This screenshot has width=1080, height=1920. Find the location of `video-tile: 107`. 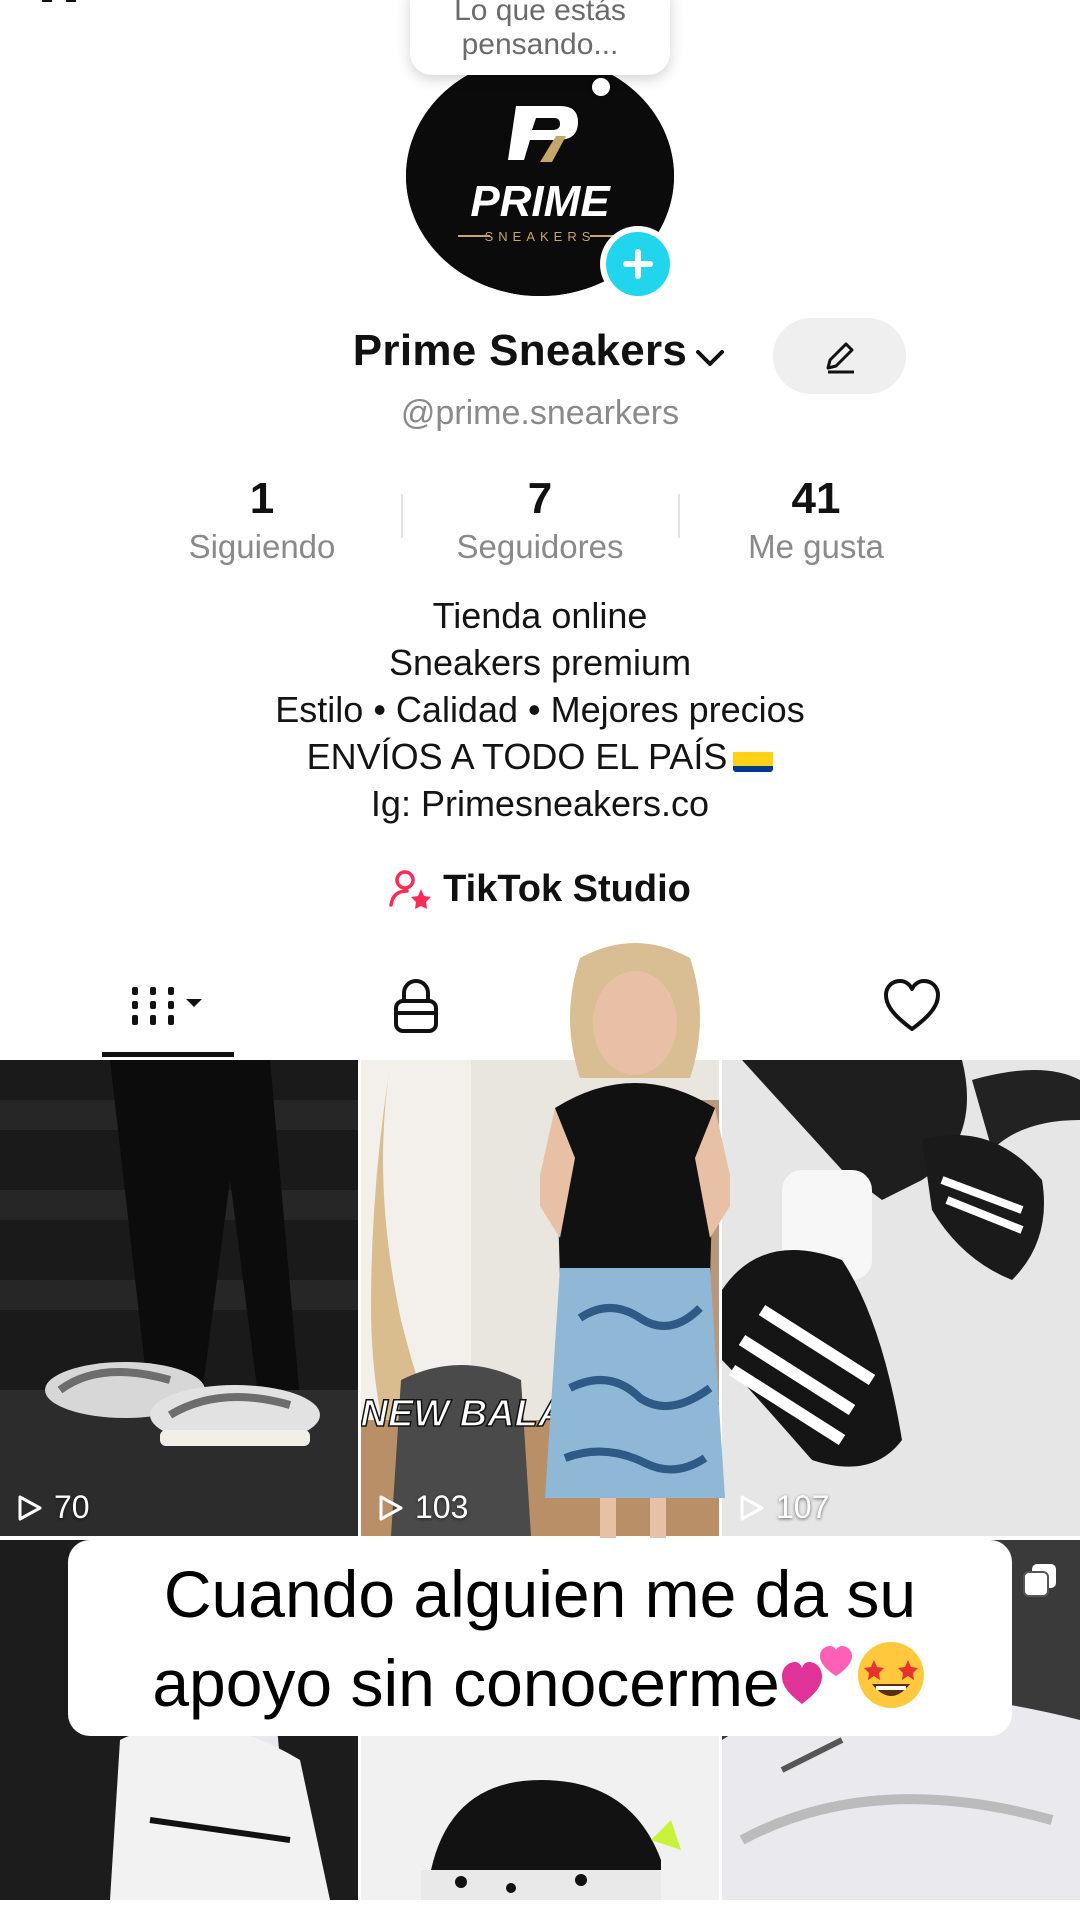

video-tile: 107 is located at coordinates (901, 1298).